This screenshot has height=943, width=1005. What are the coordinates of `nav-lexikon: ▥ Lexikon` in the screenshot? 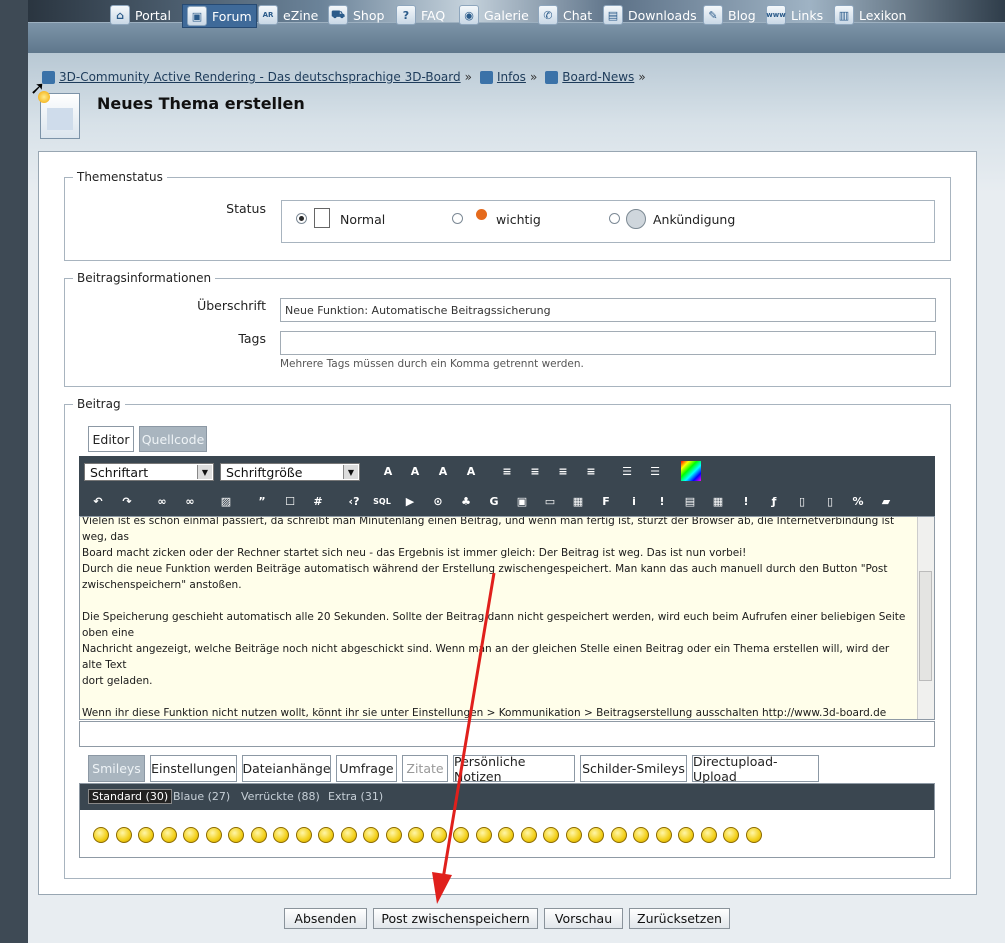 It's located at (870, 15).